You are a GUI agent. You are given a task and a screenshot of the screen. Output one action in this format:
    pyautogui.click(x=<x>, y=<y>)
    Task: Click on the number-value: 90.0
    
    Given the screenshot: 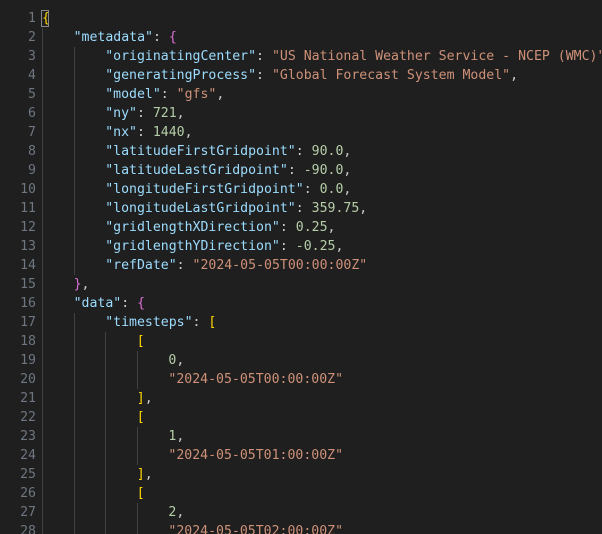 What is the action you would take?
    pyautogui.click(x=327, y=151)
    